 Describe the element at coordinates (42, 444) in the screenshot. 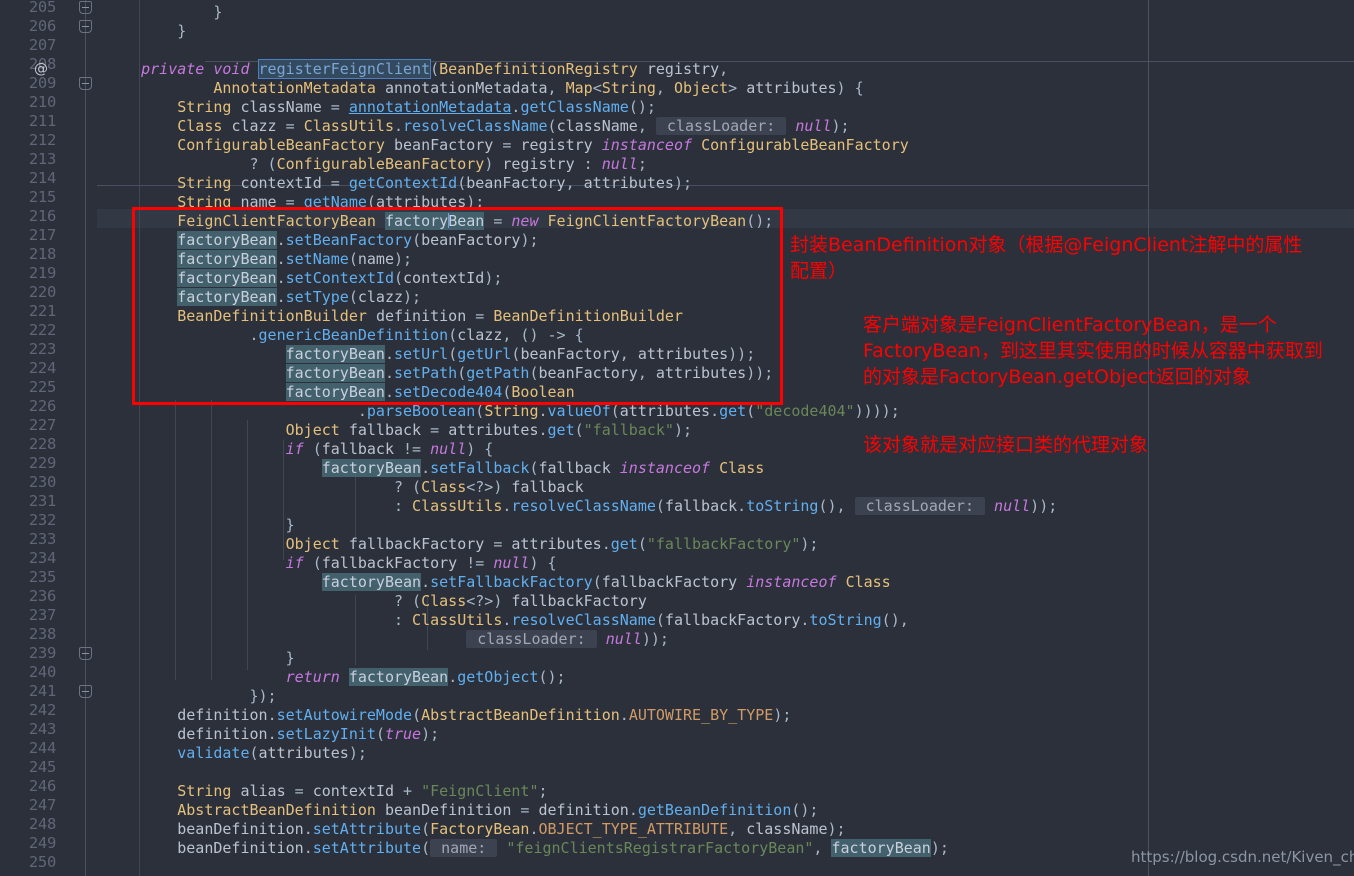

I see `line-number: 228` at that location.